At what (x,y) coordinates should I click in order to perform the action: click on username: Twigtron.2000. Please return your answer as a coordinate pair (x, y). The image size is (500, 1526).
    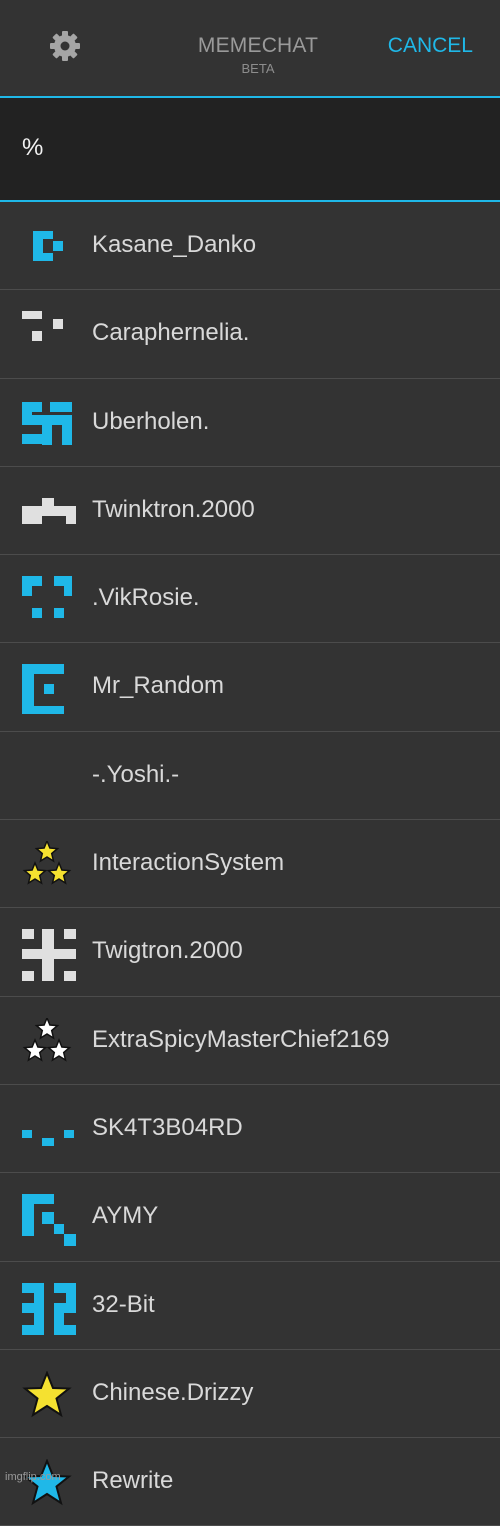
    Looking at the image, I should click on (167, 951).